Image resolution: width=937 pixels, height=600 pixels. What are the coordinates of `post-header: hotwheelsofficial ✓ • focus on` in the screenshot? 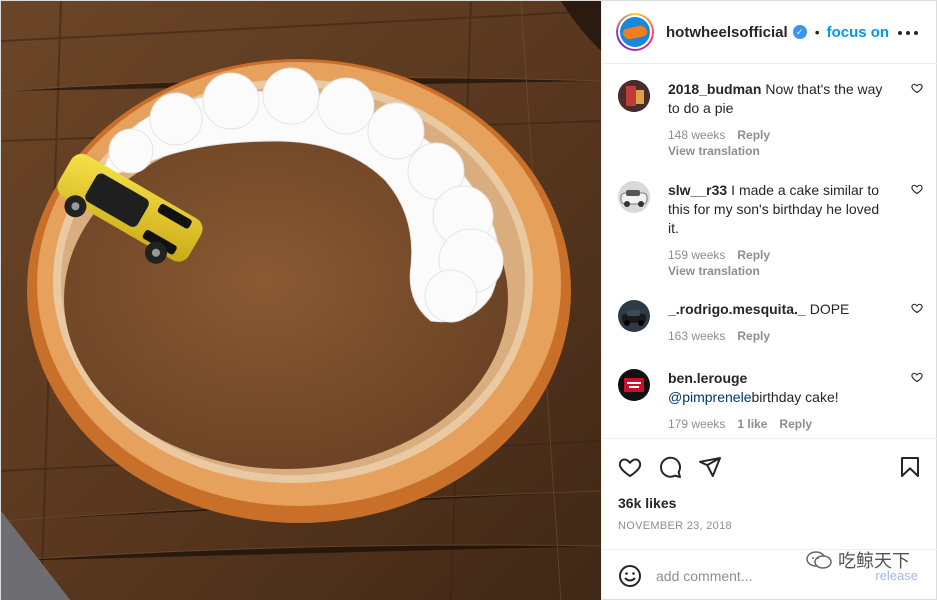 It's located at (769, 32).